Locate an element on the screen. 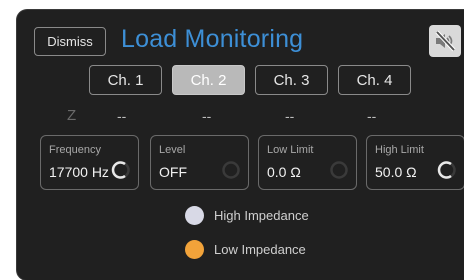 This screenshot has height=280, width=464. channel-2-impedance: -- is located at coordinates (207, 116).